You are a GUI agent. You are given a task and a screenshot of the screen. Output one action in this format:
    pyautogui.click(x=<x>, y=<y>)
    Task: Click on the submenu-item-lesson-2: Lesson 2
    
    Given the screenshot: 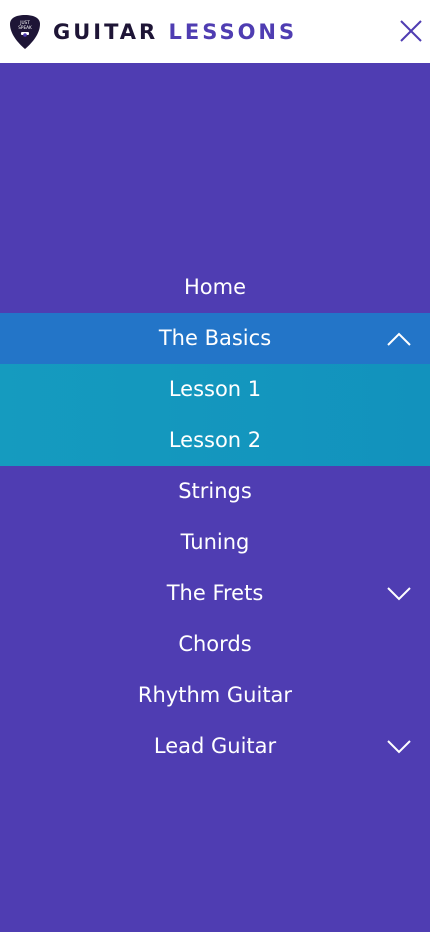 What is the action you would take?
    pyautogui.click(x=215, y=440)
    